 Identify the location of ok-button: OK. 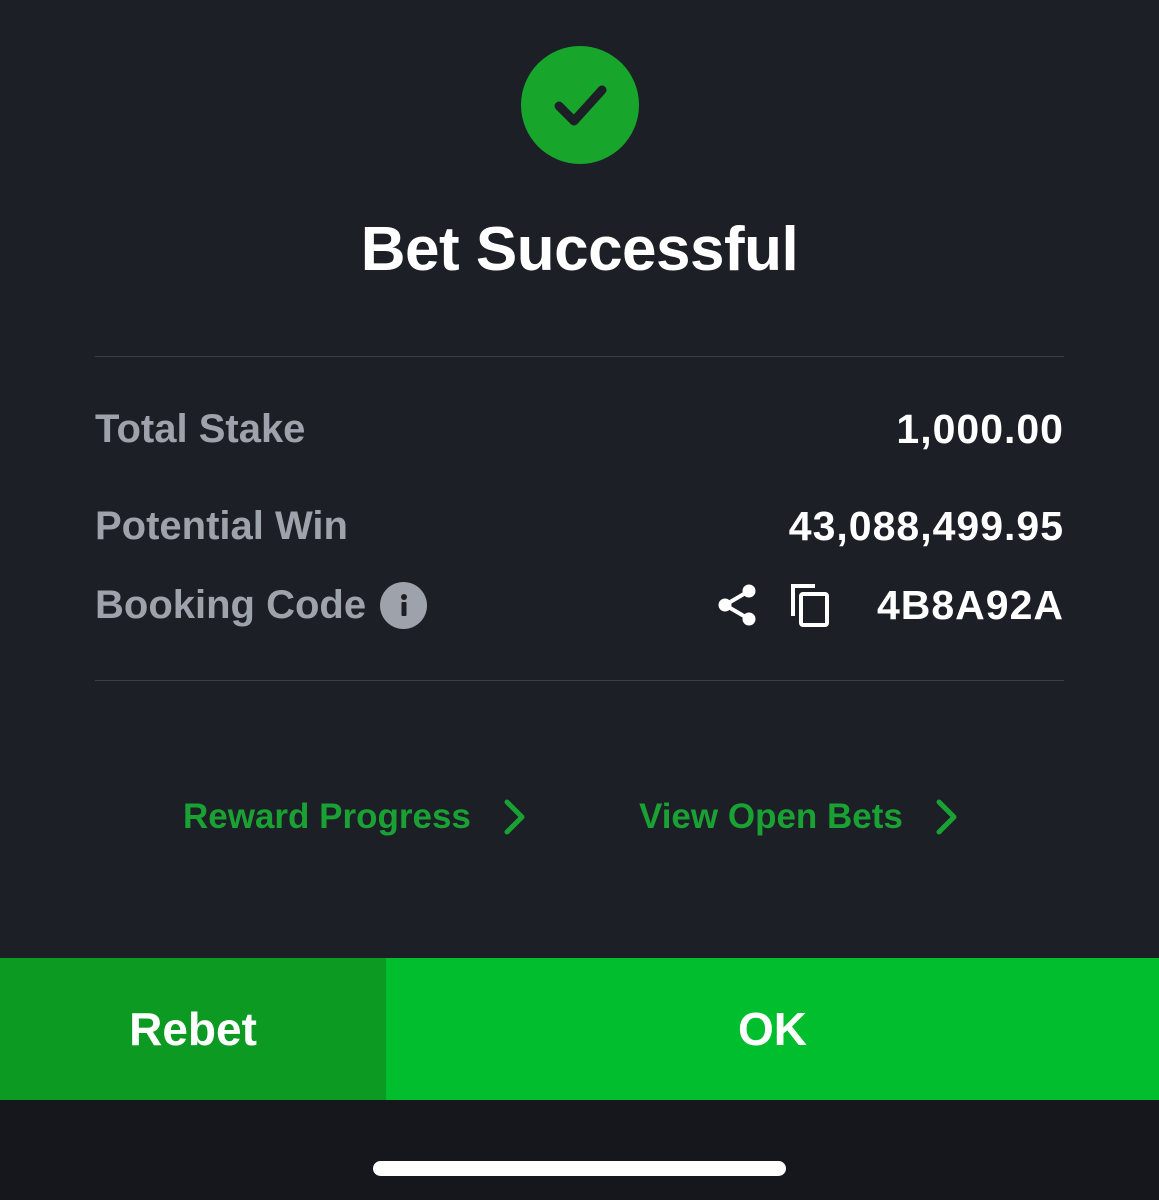
(772, 1029).